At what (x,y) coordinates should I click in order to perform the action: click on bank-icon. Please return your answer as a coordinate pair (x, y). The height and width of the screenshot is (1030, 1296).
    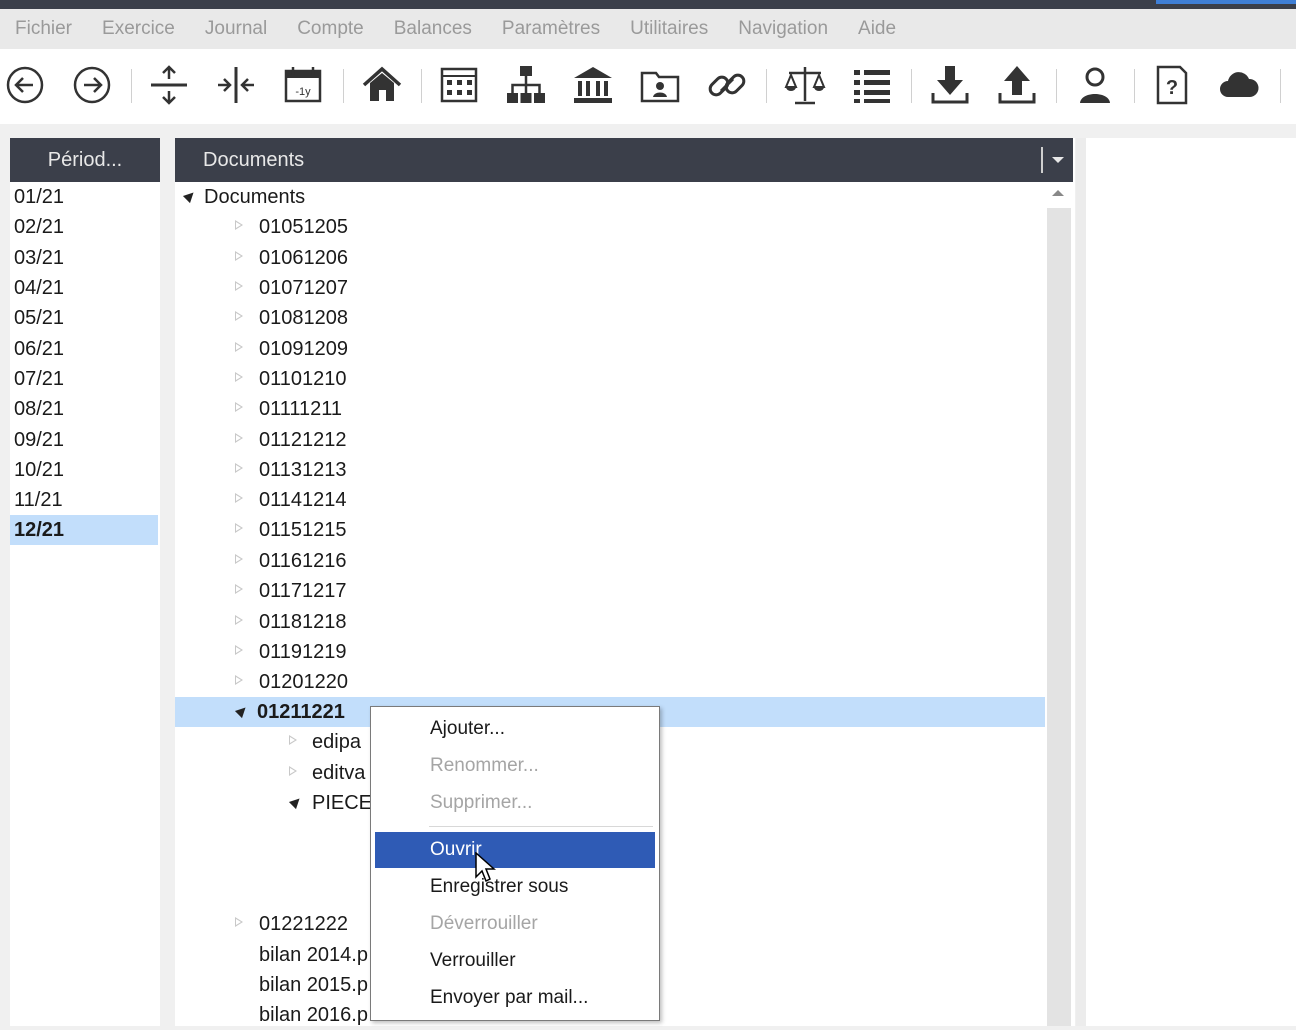
    Looking at the image, I should click on (593, 85).